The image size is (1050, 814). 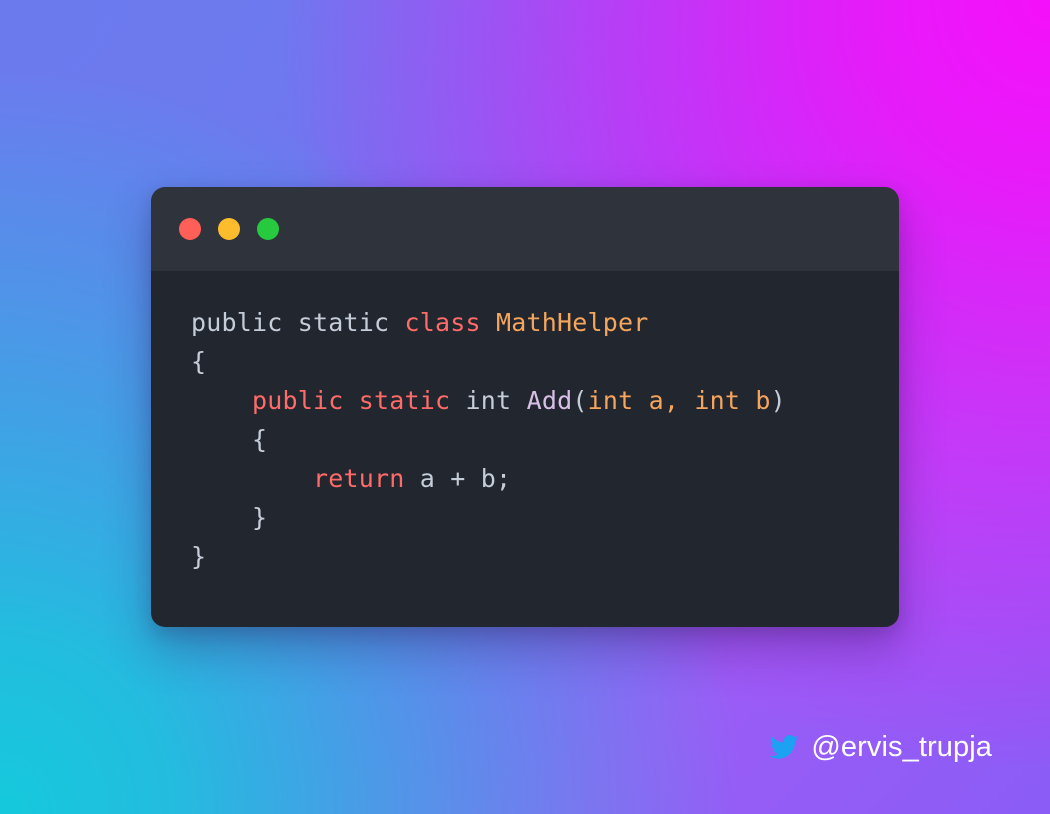 I want to click on code-line: public static int Add(int a, int b), so click(x=545, y=400).